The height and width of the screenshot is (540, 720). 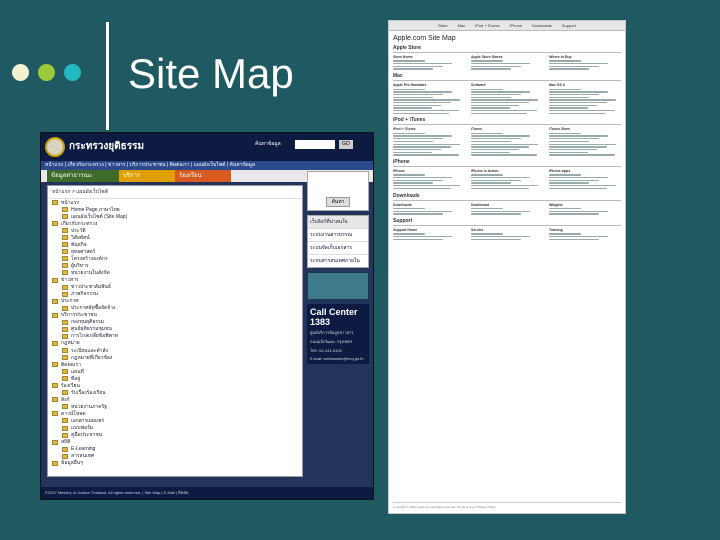 I want to click on column-heading: Store Home, so click(x=429, y=57).